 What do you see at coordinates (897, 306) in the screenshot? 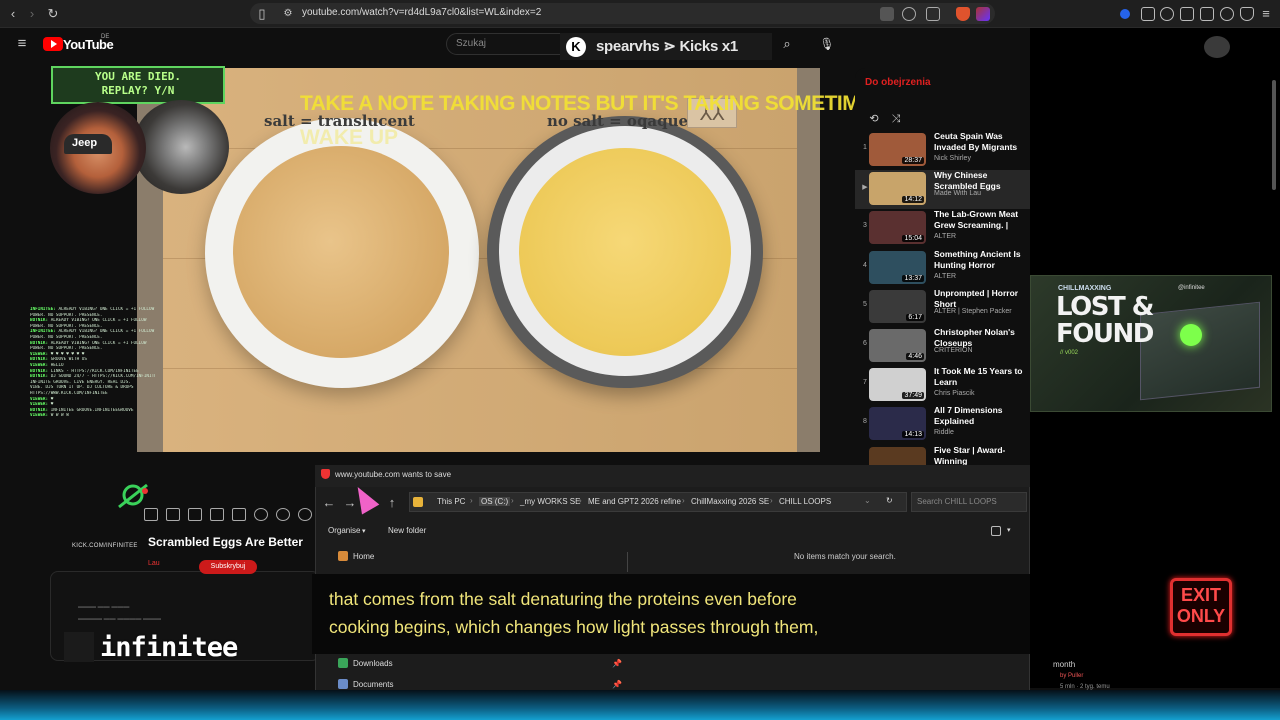
I see `video-thumbnail: 6:17` at bounding box center [897, 306].